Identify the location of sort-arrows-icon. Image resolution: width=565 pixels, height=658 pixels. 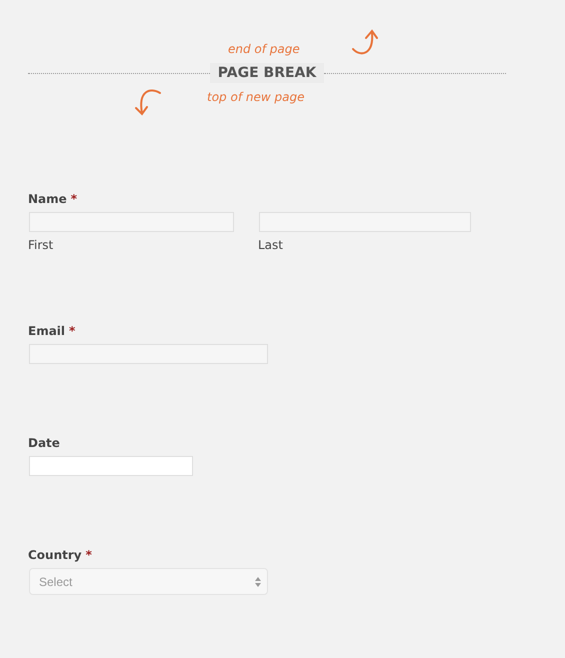
(258, 581).